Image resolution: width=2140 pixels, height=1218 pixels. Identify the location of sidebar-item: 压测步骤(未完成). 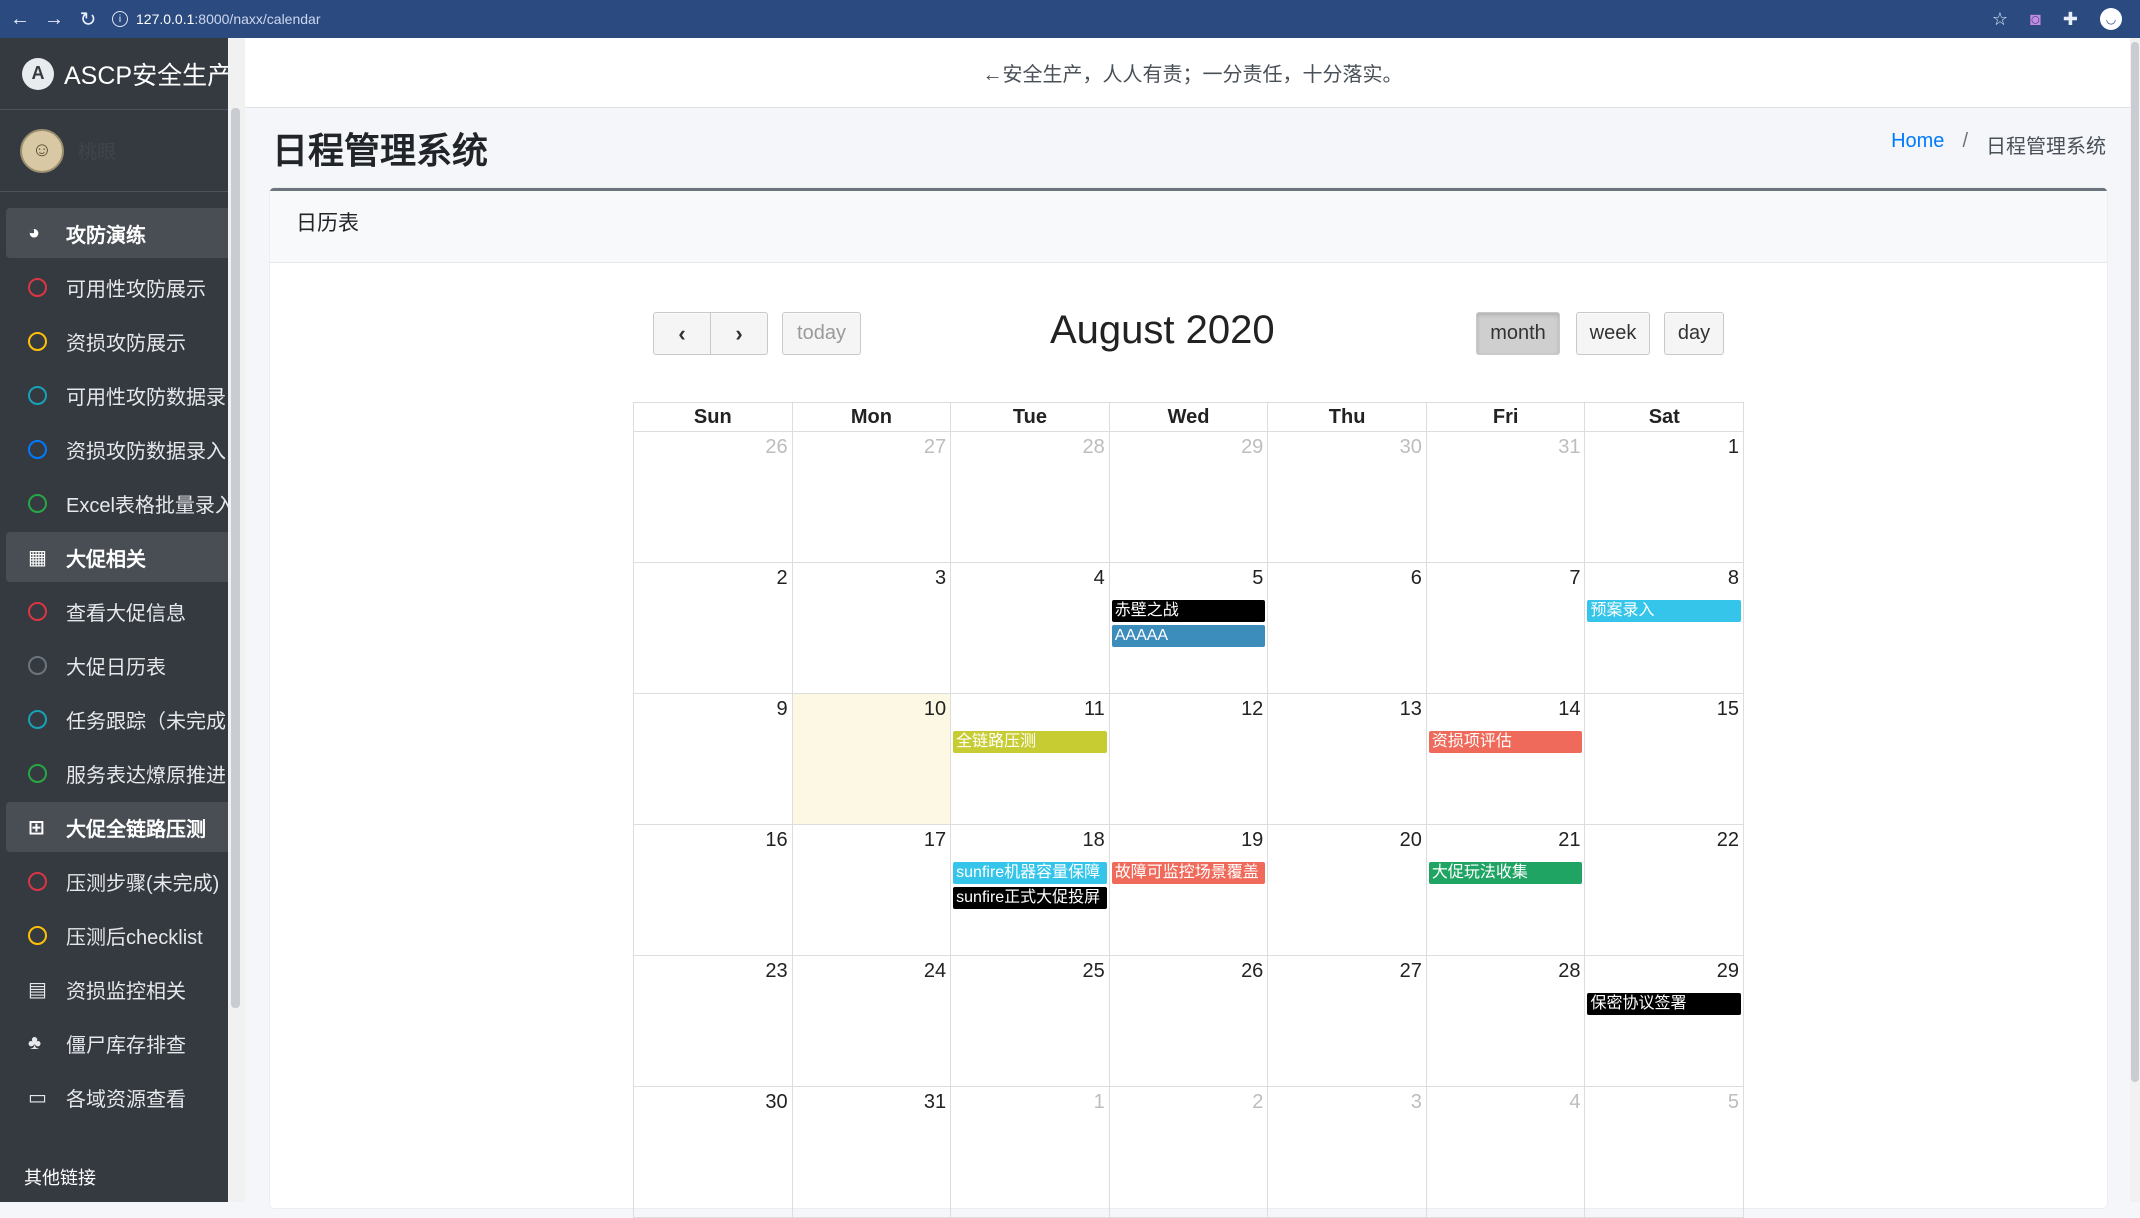
(120, 881).